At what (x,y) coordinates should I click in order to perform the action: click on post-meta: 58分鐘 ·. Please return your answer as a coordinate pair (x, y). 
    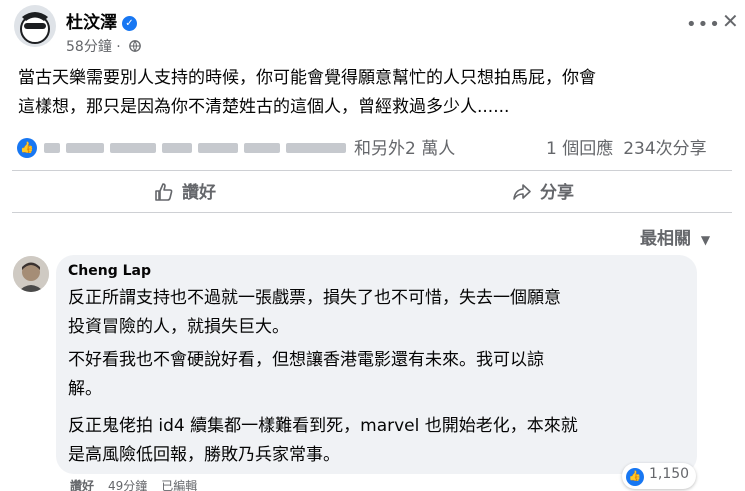
    Looking at the image, I should click on (104, 46).